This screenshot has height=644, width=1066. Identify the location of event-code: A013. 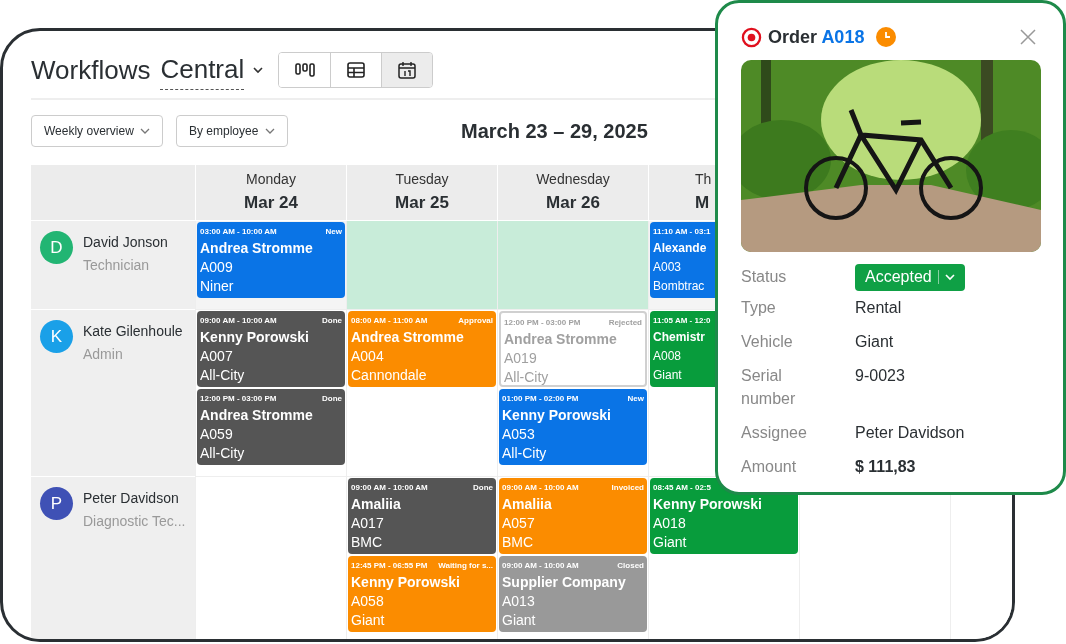
(518, 601).